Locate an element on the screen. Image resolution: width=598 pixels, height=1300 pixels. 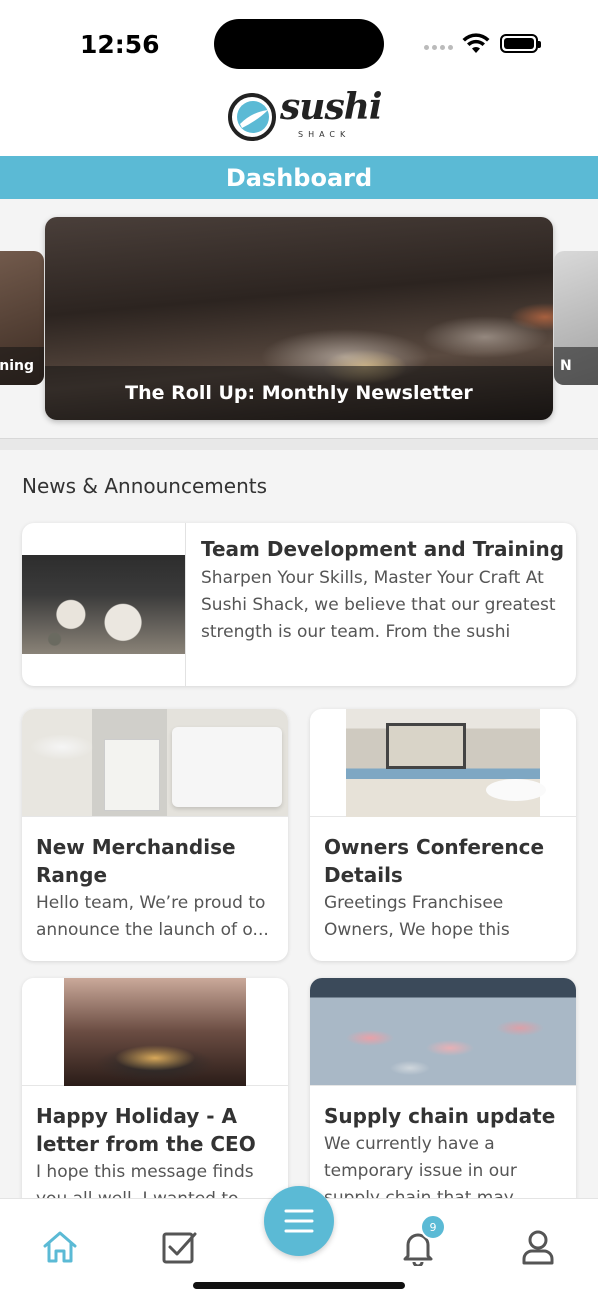
news-card-title: Supply chain update is located at coordinates (440, 1116).